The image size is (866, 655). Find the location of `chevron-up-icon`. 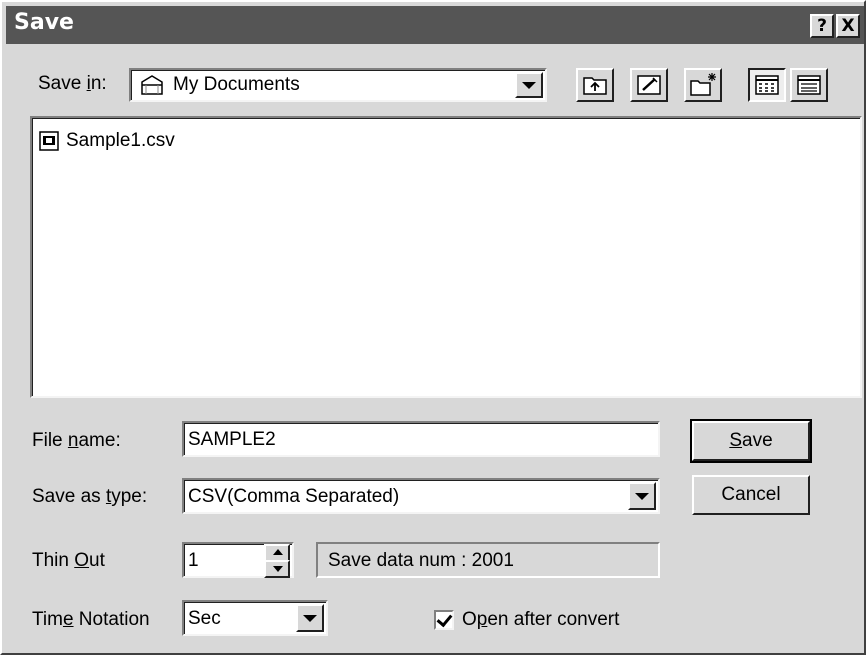

chevron-up-icon is located at coordinates (278, 552).